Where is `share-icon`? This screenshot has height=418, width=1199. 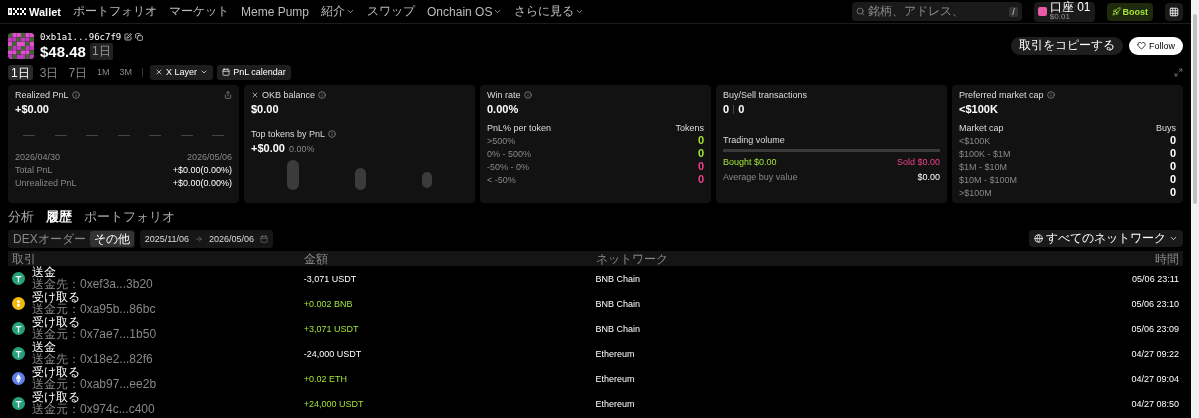
share-icon is located at coordinates (228, 95).